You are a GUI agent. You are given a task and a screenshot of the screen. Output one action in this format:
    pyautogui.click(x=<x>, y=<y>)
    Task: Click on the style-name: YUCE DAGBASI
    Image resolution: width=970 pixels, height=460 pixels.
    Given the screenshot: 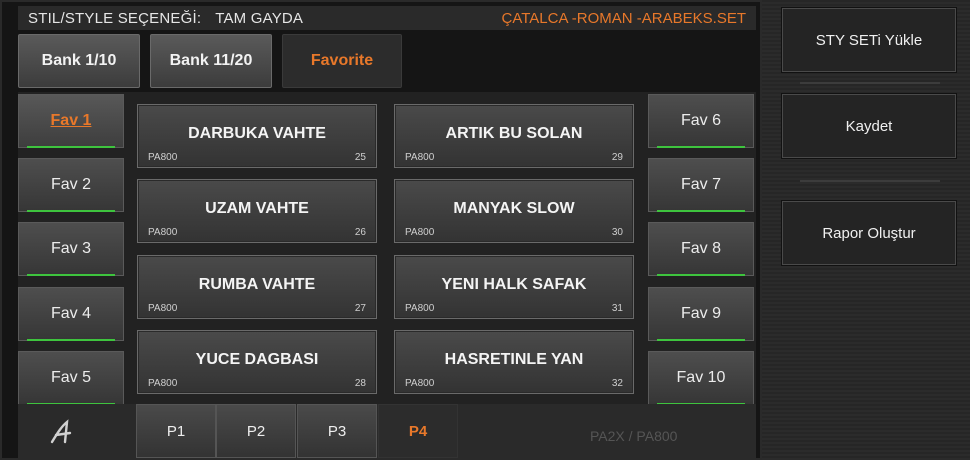 What is the action you would take?
    pyautogui.click(x=257, y=359)
    